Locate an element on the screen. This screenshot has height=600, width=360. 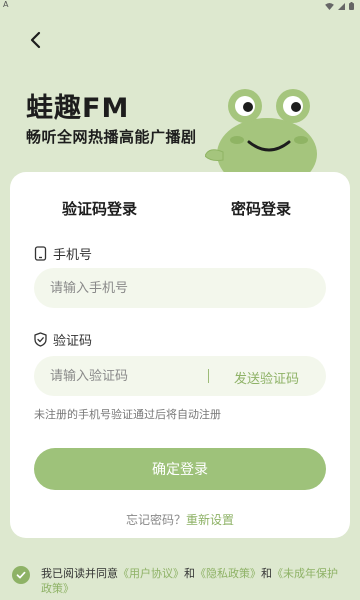
code-label: 验证码 is located at coordinates (63, 339).